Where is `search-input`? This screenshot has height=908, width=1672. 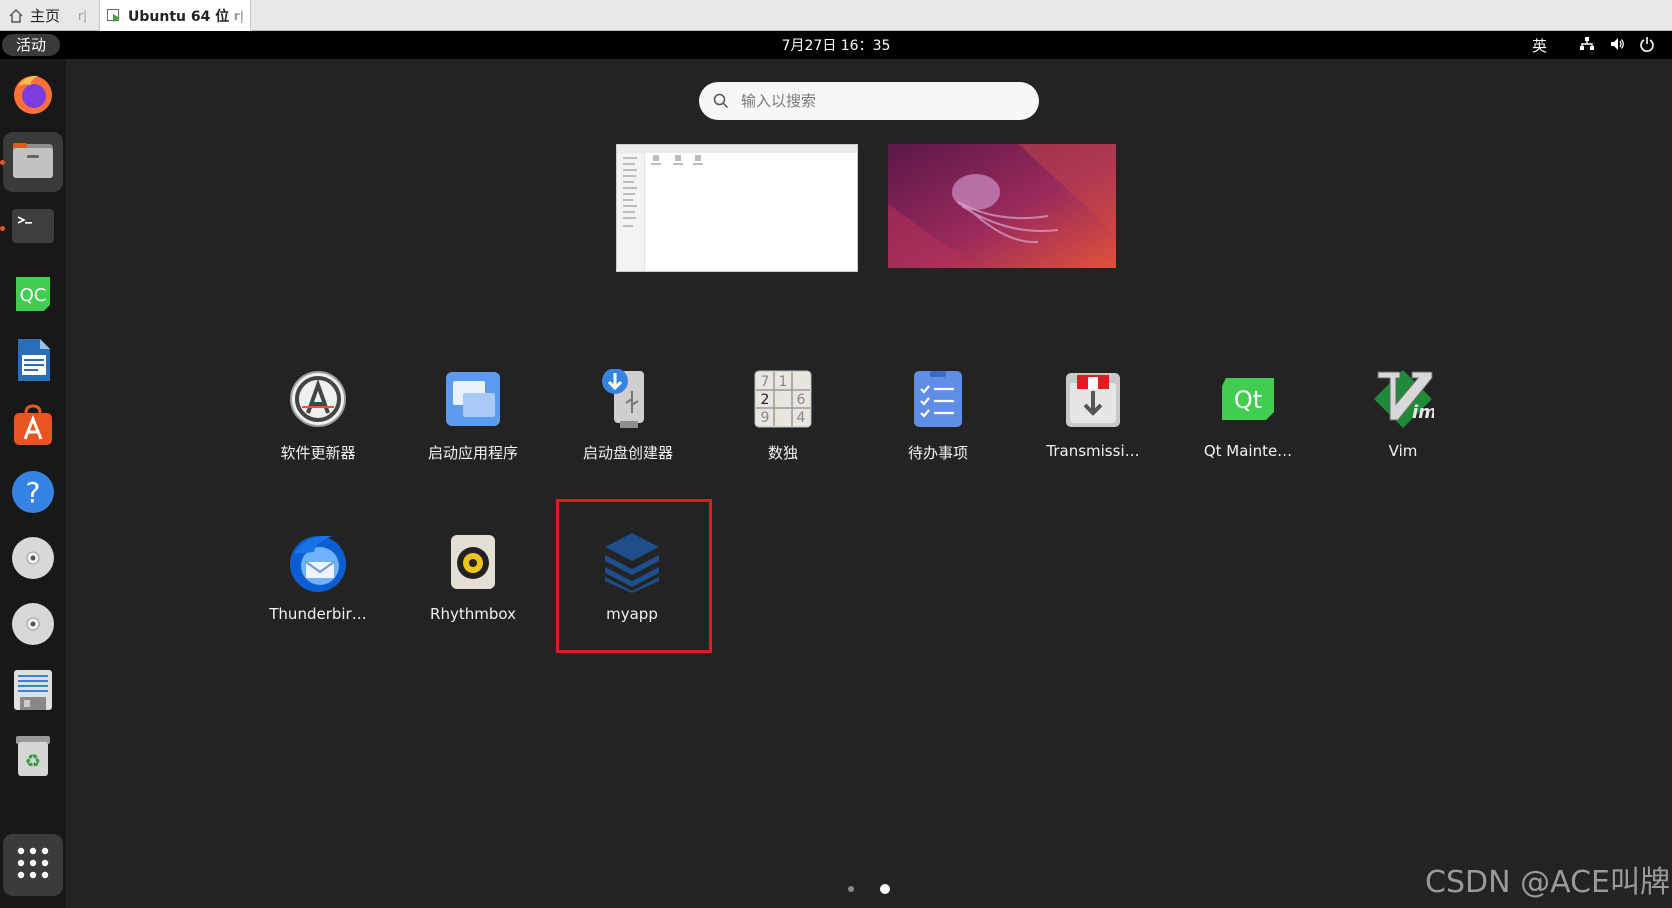 search-input is located at coordinates (871, 101).